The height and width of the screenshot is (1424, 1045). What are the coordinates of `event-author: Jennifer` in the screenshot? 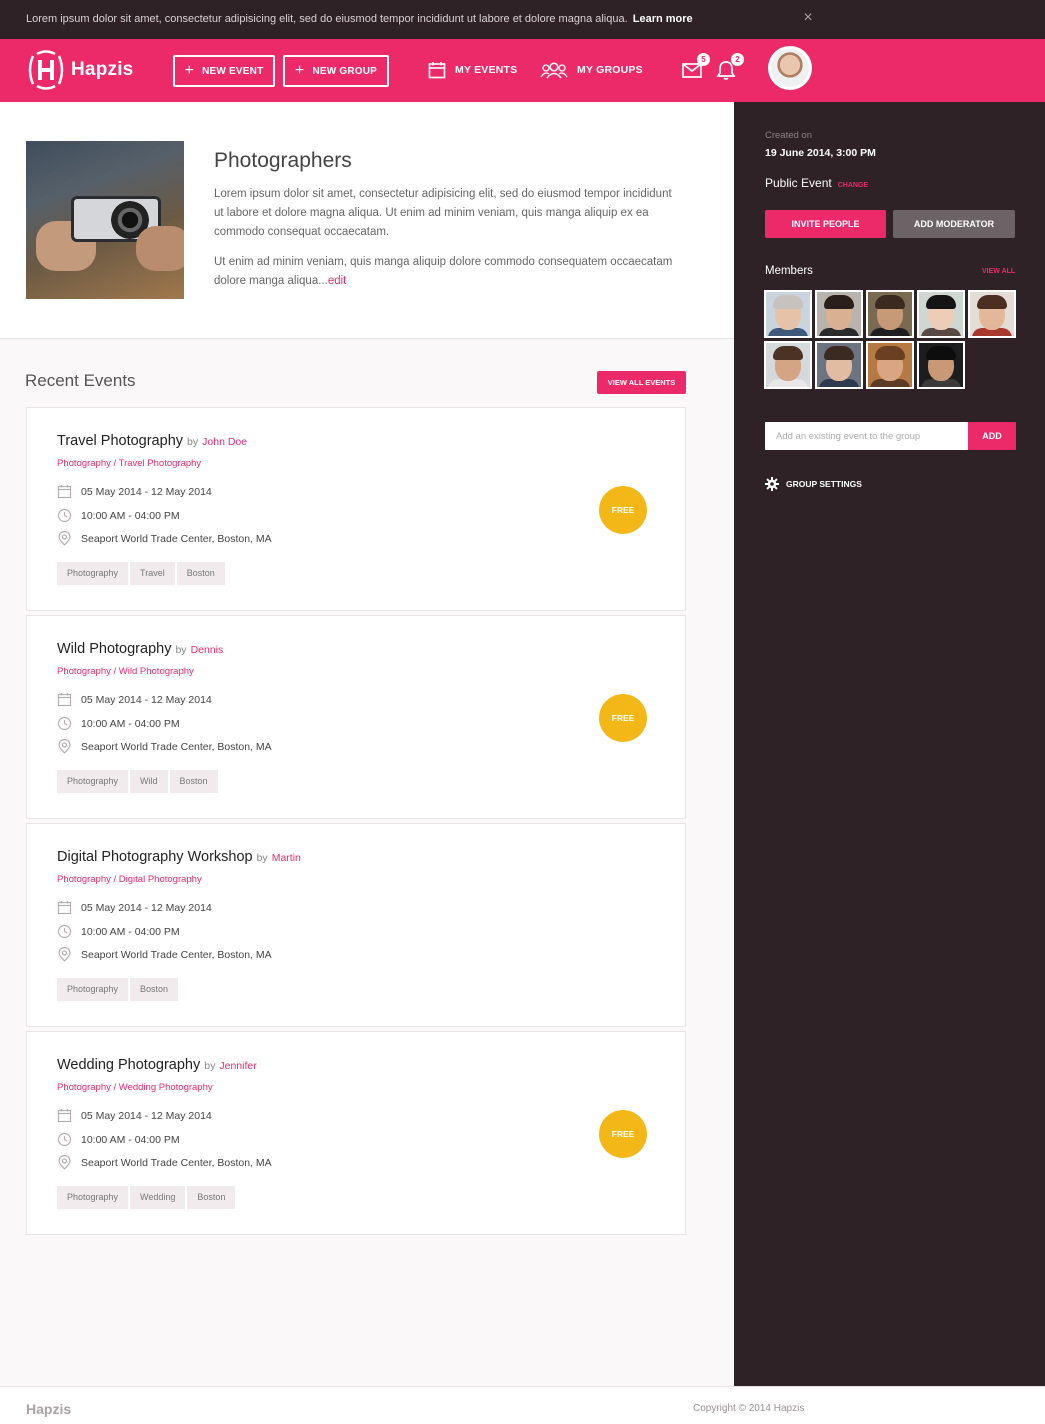 It's located at (237, 1066).